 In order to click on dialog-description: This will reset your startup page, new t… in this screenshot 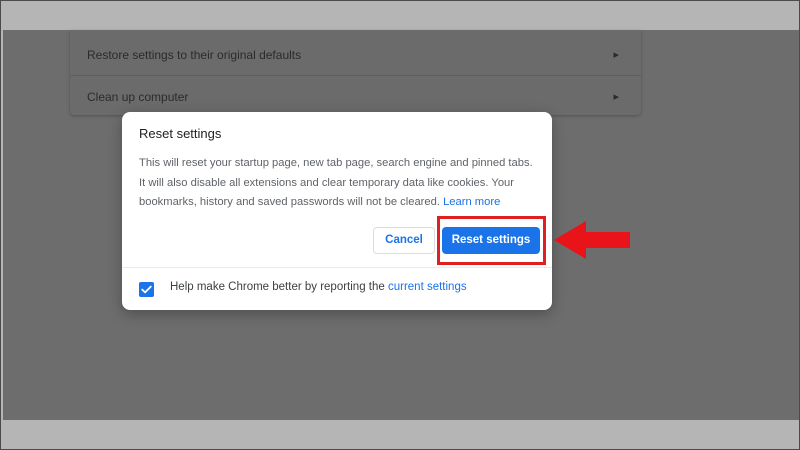, I will do `click(338, 183)`.